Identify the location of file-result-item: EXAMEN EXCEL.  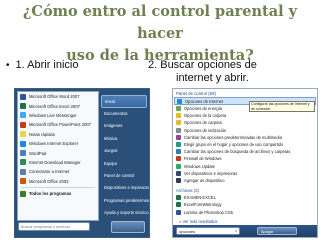
(245, 197).